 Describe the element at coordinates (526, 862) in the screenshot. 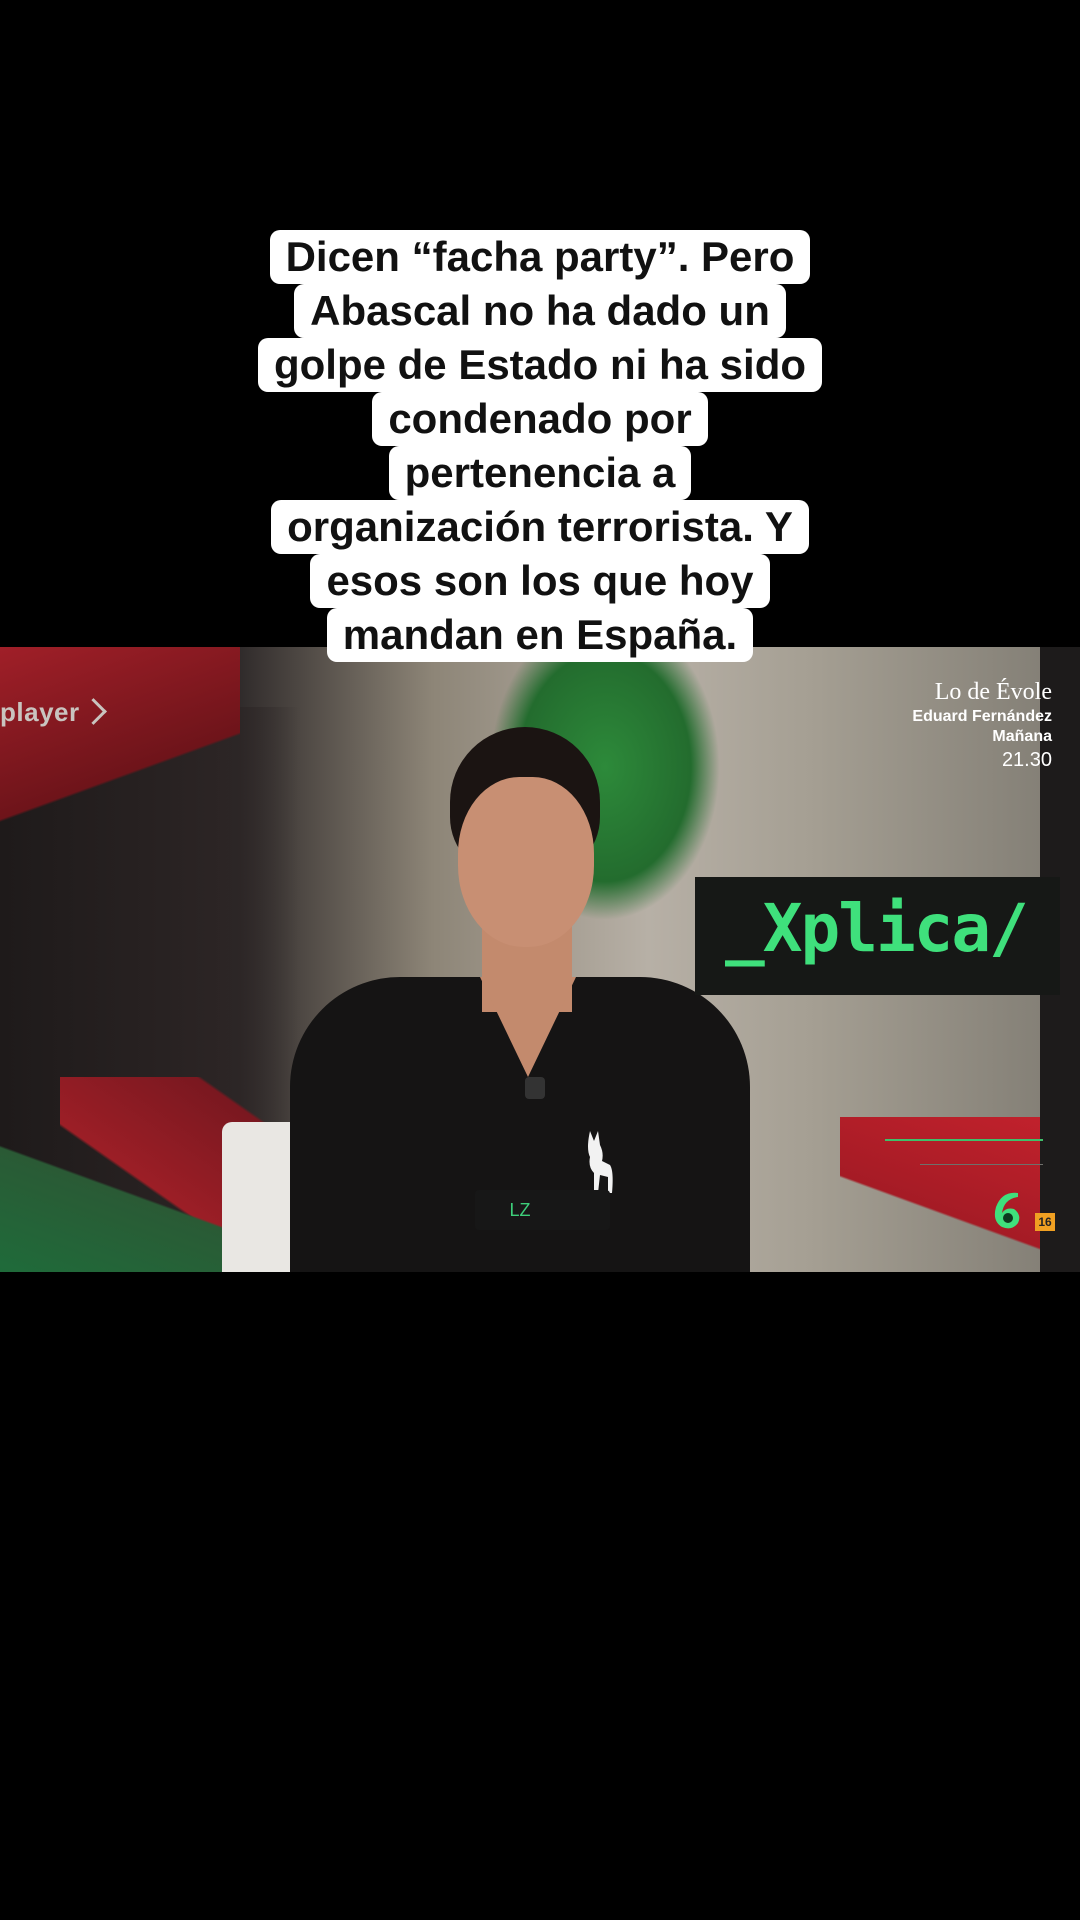

I see `presenter-face` at that location.